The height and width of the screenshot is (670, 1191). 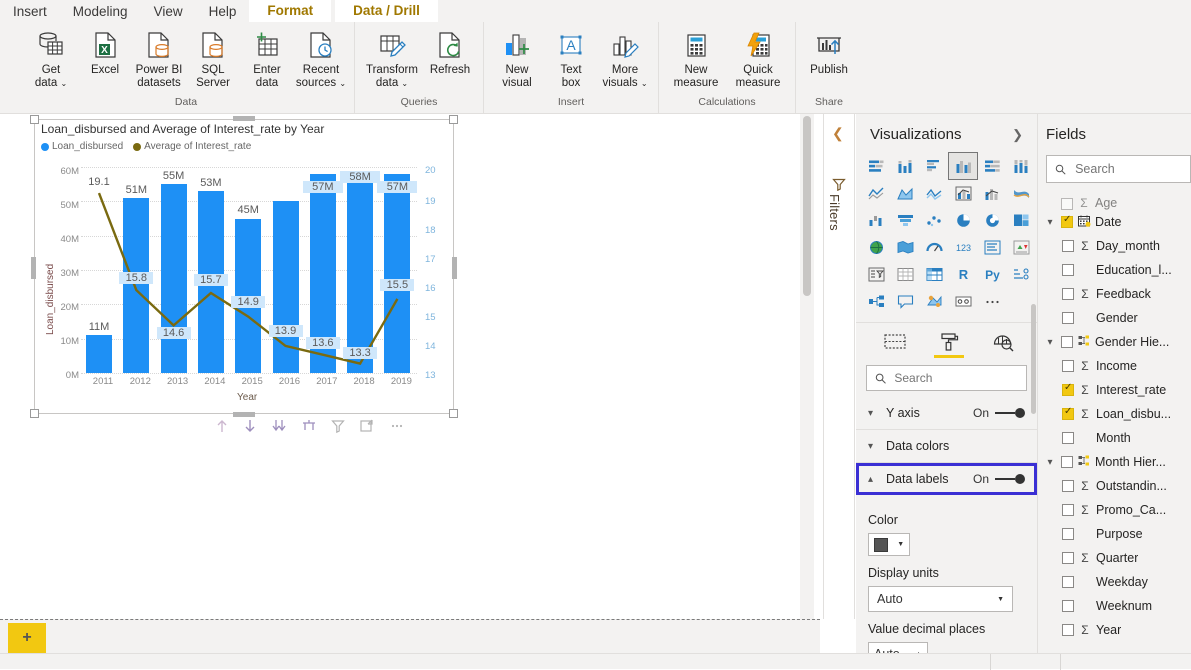 I want to click on drill-mode-icon, so click(x=309, y=427).